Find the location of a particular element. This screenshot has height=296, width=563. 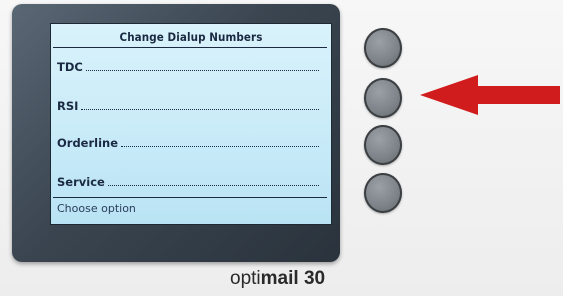

screen-title: Change Dialup Numbers is located at coordinates (191, 37).